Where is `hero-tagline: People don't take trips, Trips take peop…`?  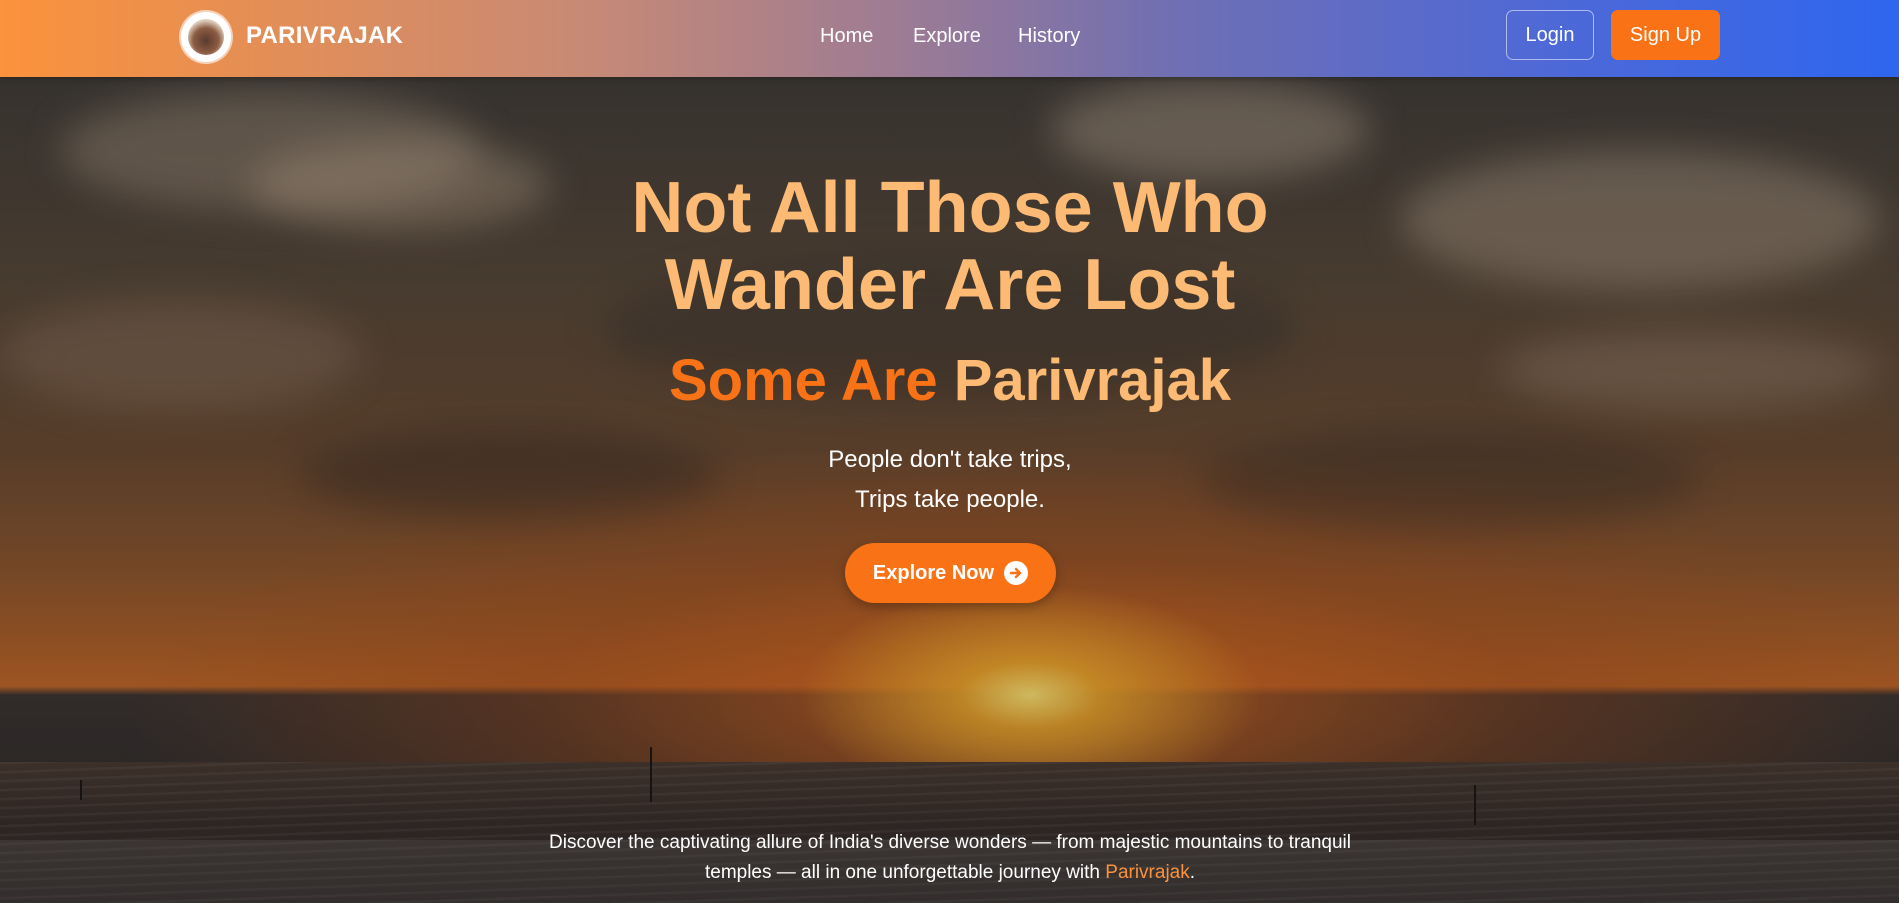
hero-tagline: People don't take trips, Trips take peop… is located at coordinates (950, 480).